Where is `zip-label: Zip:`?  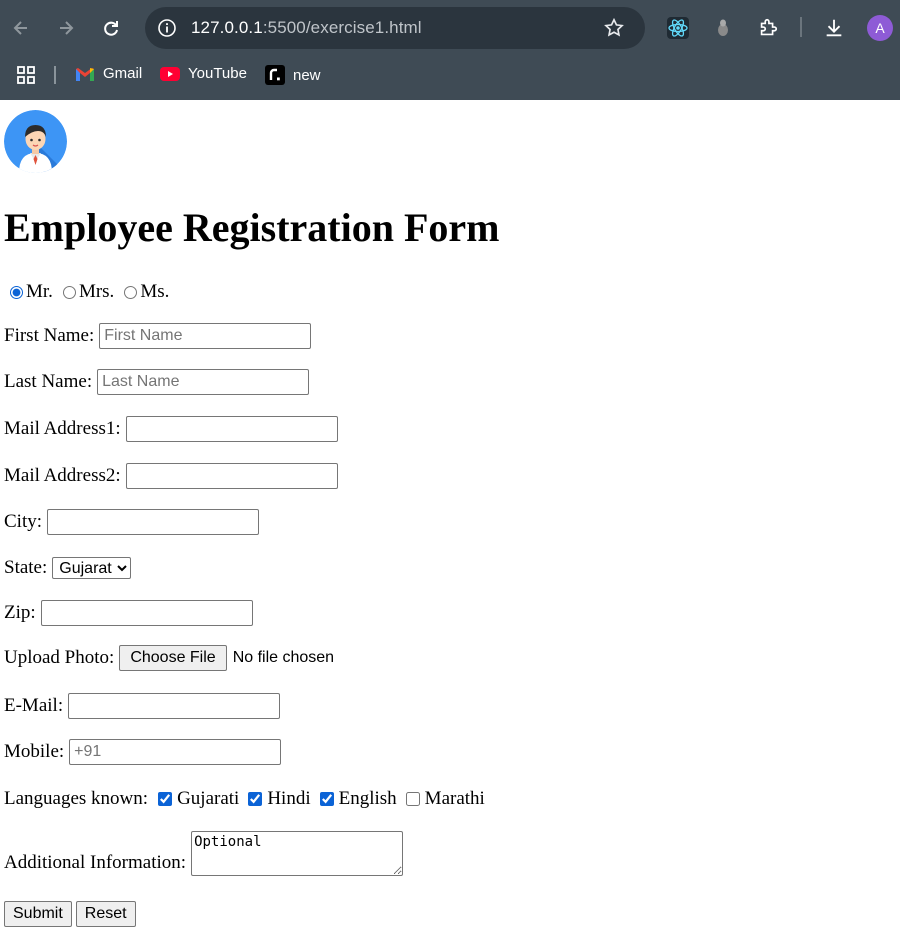
zip-label: Zip: is located at coordinates (20, 612).